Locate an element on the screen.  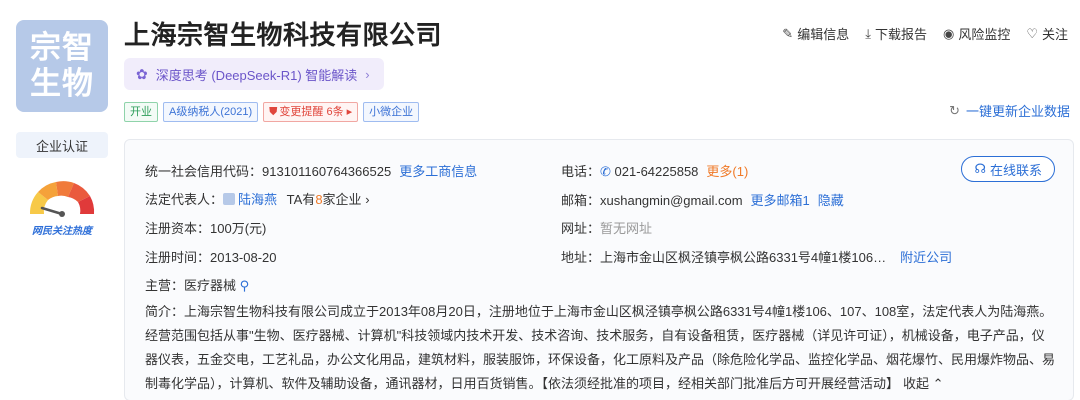
gauge-icon is located at coordinates (62, 199).